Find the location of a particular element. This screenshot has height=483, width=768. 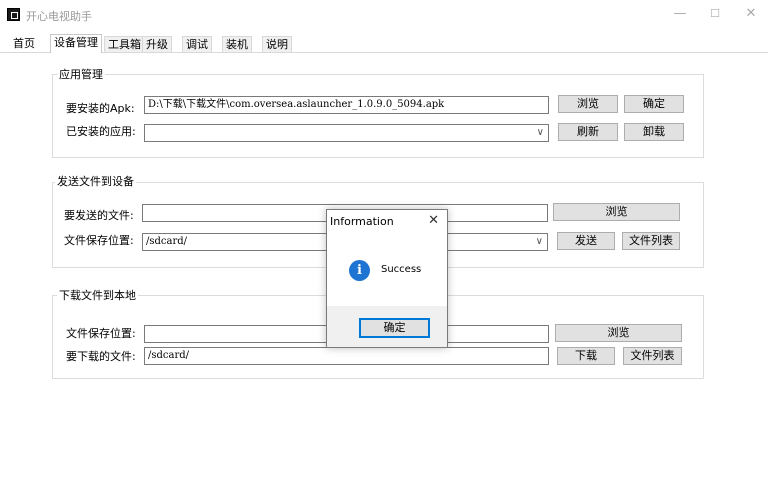

installed-apps-label: 已安装的应用: is located at coordinates (101, 131).